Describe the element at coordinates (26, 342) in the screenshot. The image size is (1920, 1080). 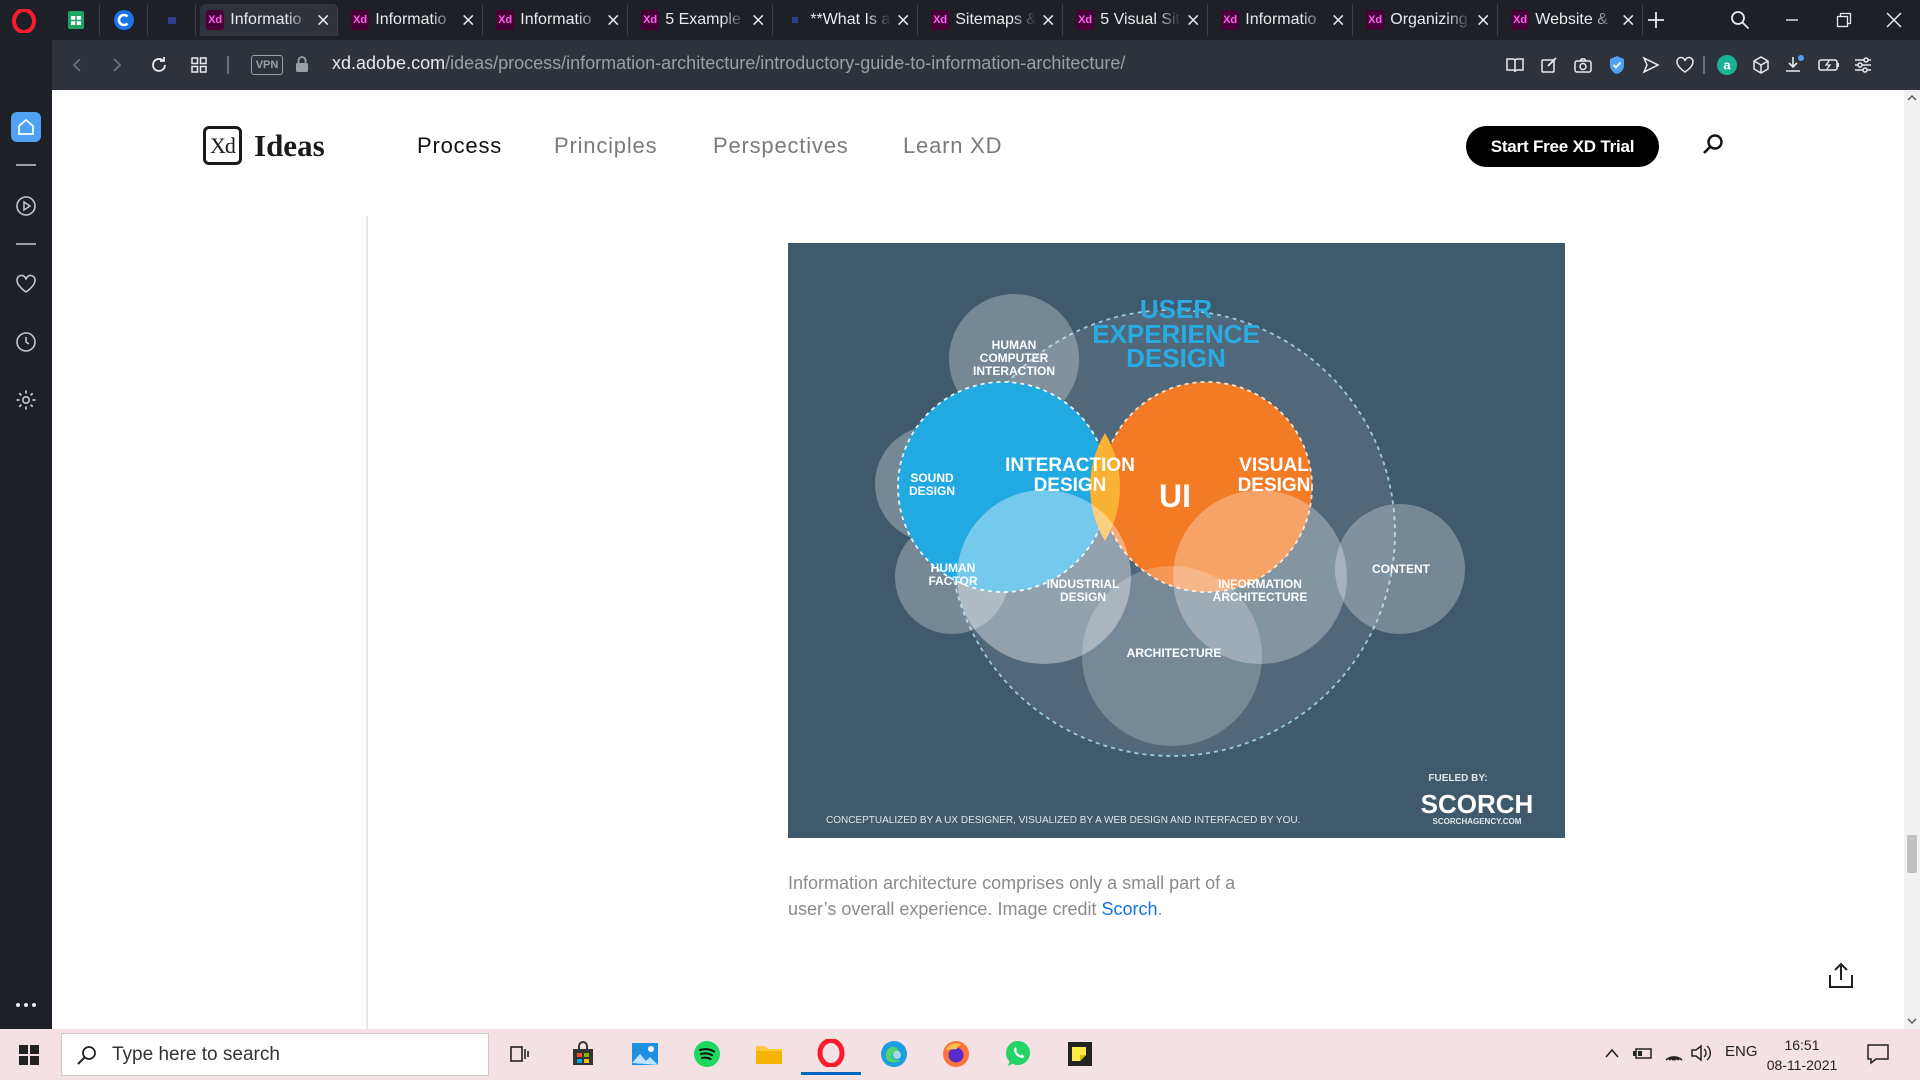
I see `sidebar-history-button` at that location.